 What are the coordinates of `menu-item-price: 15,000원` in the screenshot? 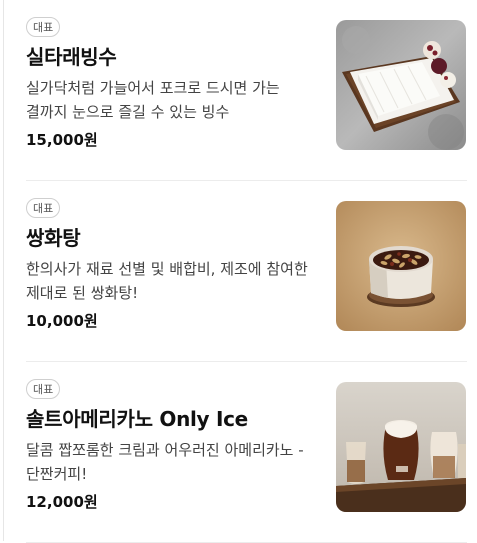 It's located at (62, 140).